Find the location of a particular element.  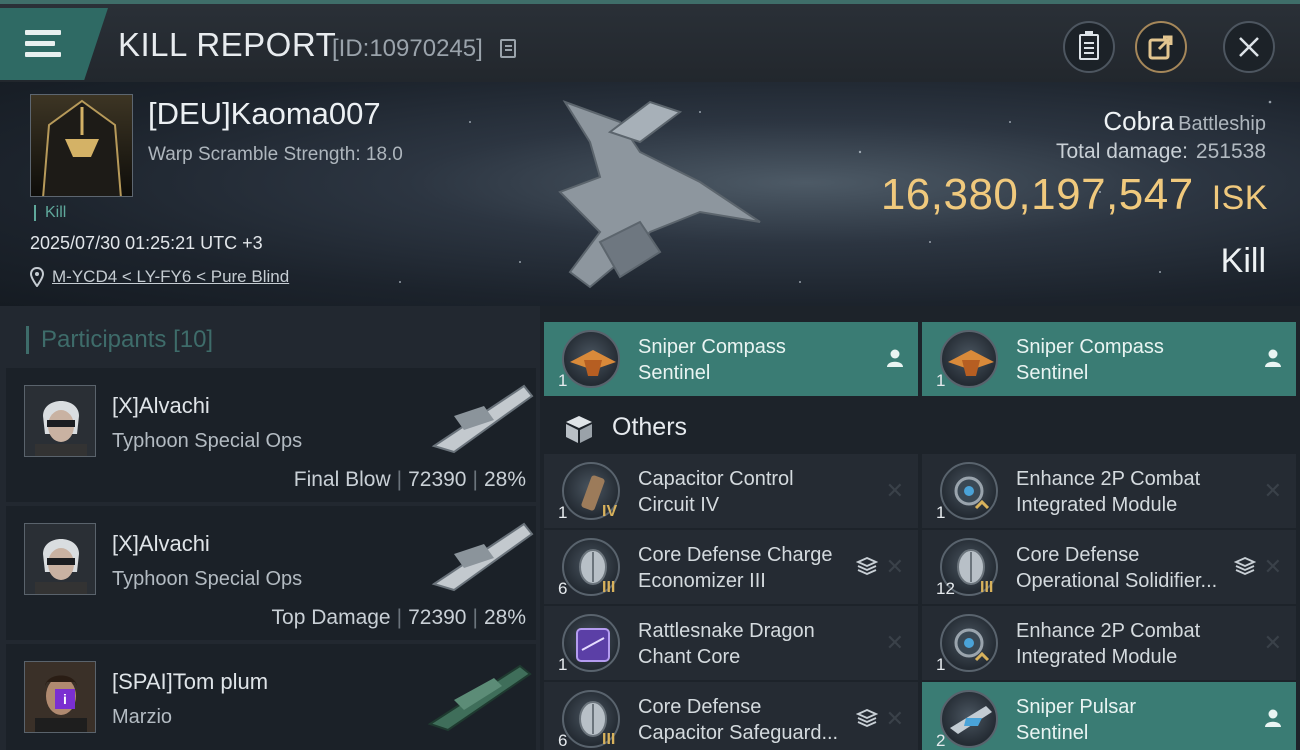

participant-row: i [SPAI]Tom plum Marzio is located at coordinates (271, 697).